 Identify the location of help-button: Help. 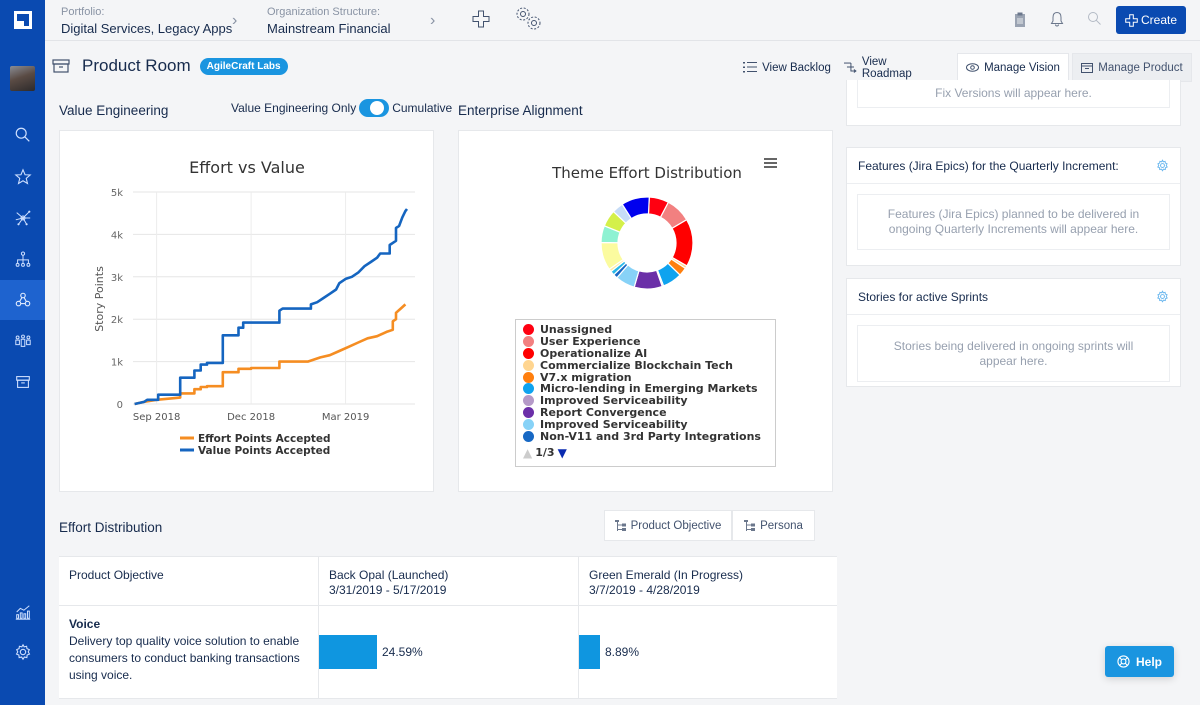
(1139, 661).